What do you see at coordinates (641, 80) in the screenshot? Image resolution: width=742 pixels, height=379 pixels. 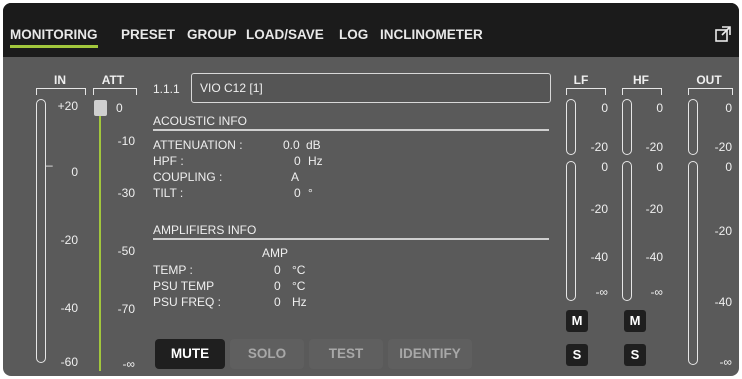 I see `hf-meter-label: HF` at bounding box center [641, 80].